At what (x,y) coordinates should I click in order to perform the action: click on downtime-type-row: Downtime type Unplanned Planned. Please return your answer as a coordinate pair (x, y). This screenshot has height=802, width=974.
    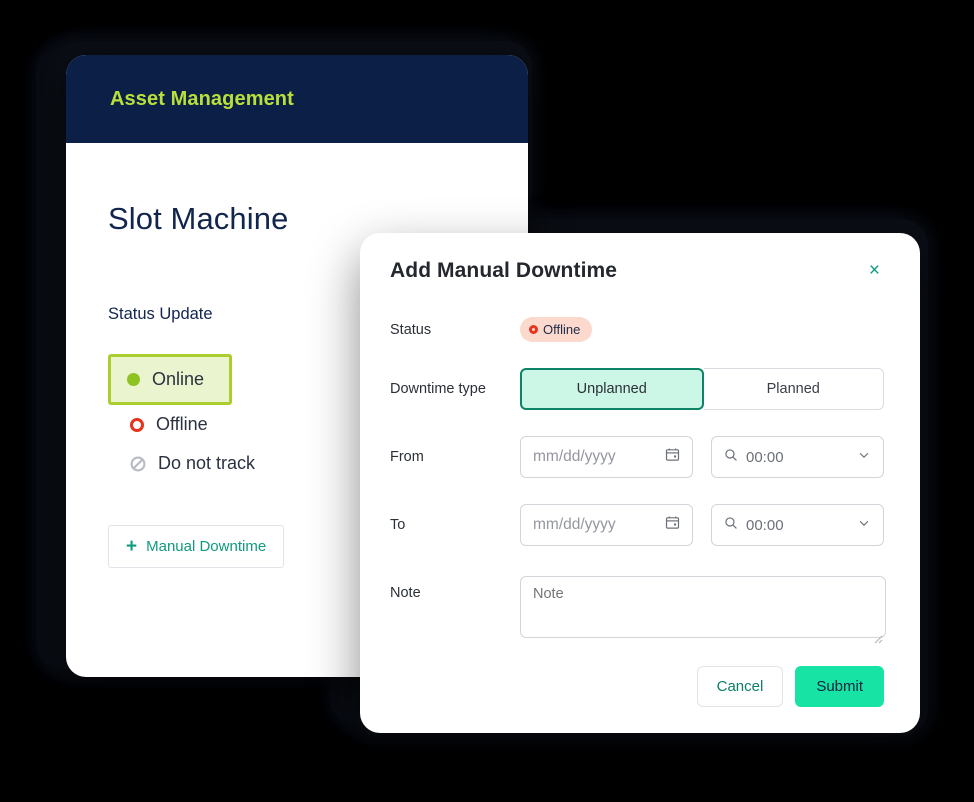
    Looking at the image, I should click on (637, 389).